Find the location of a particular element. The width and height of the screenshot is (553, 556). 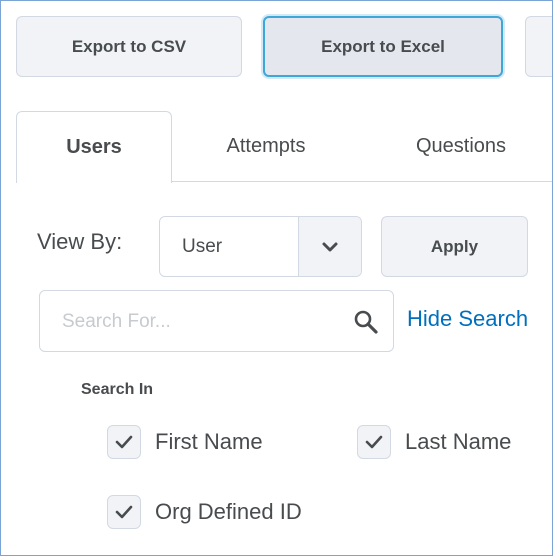

tab-attempts-label: Attempts is located at coordinates (266, 145).